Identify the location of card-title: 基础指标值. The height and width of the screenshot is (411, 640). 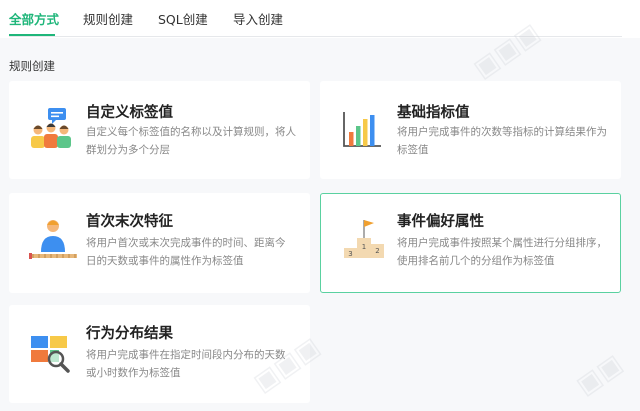
(433, 113).